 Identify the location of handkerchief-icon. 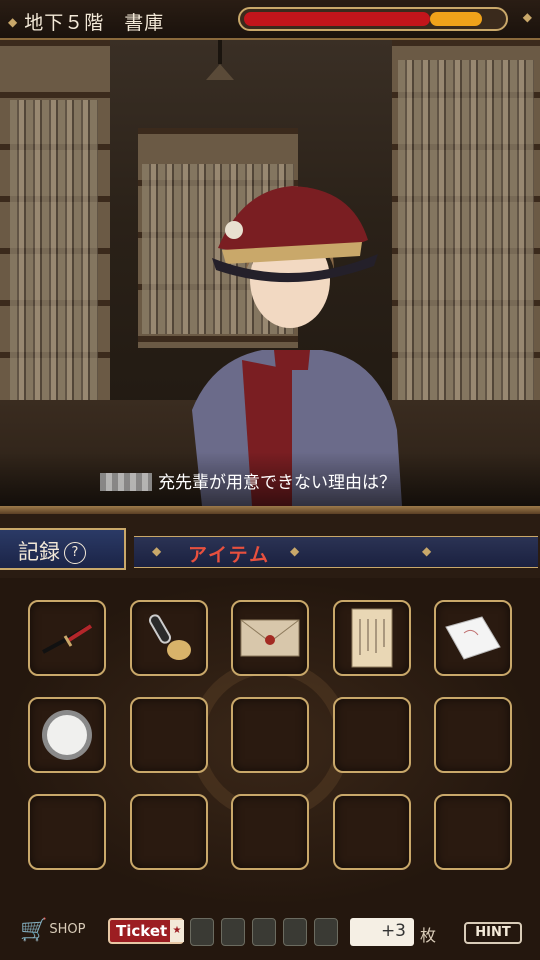
(473, 638).